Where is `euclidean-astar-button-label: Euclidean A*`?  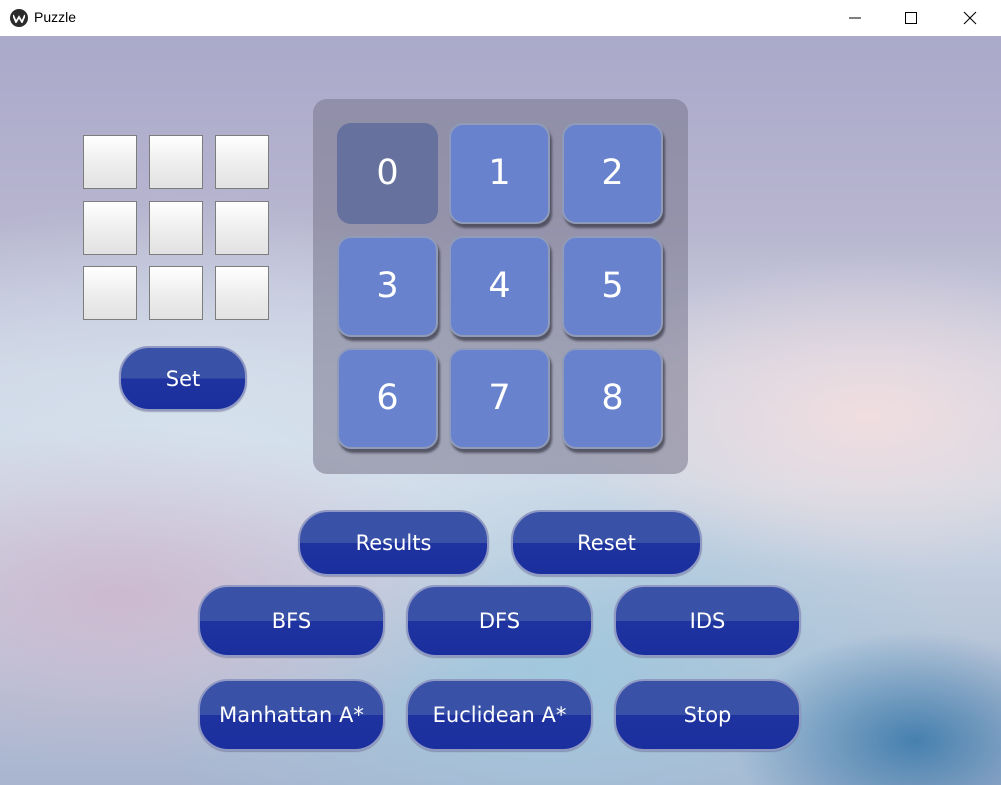 euclidean-astar-button-label: Euclidean A* is located at coordinates (499, 715).